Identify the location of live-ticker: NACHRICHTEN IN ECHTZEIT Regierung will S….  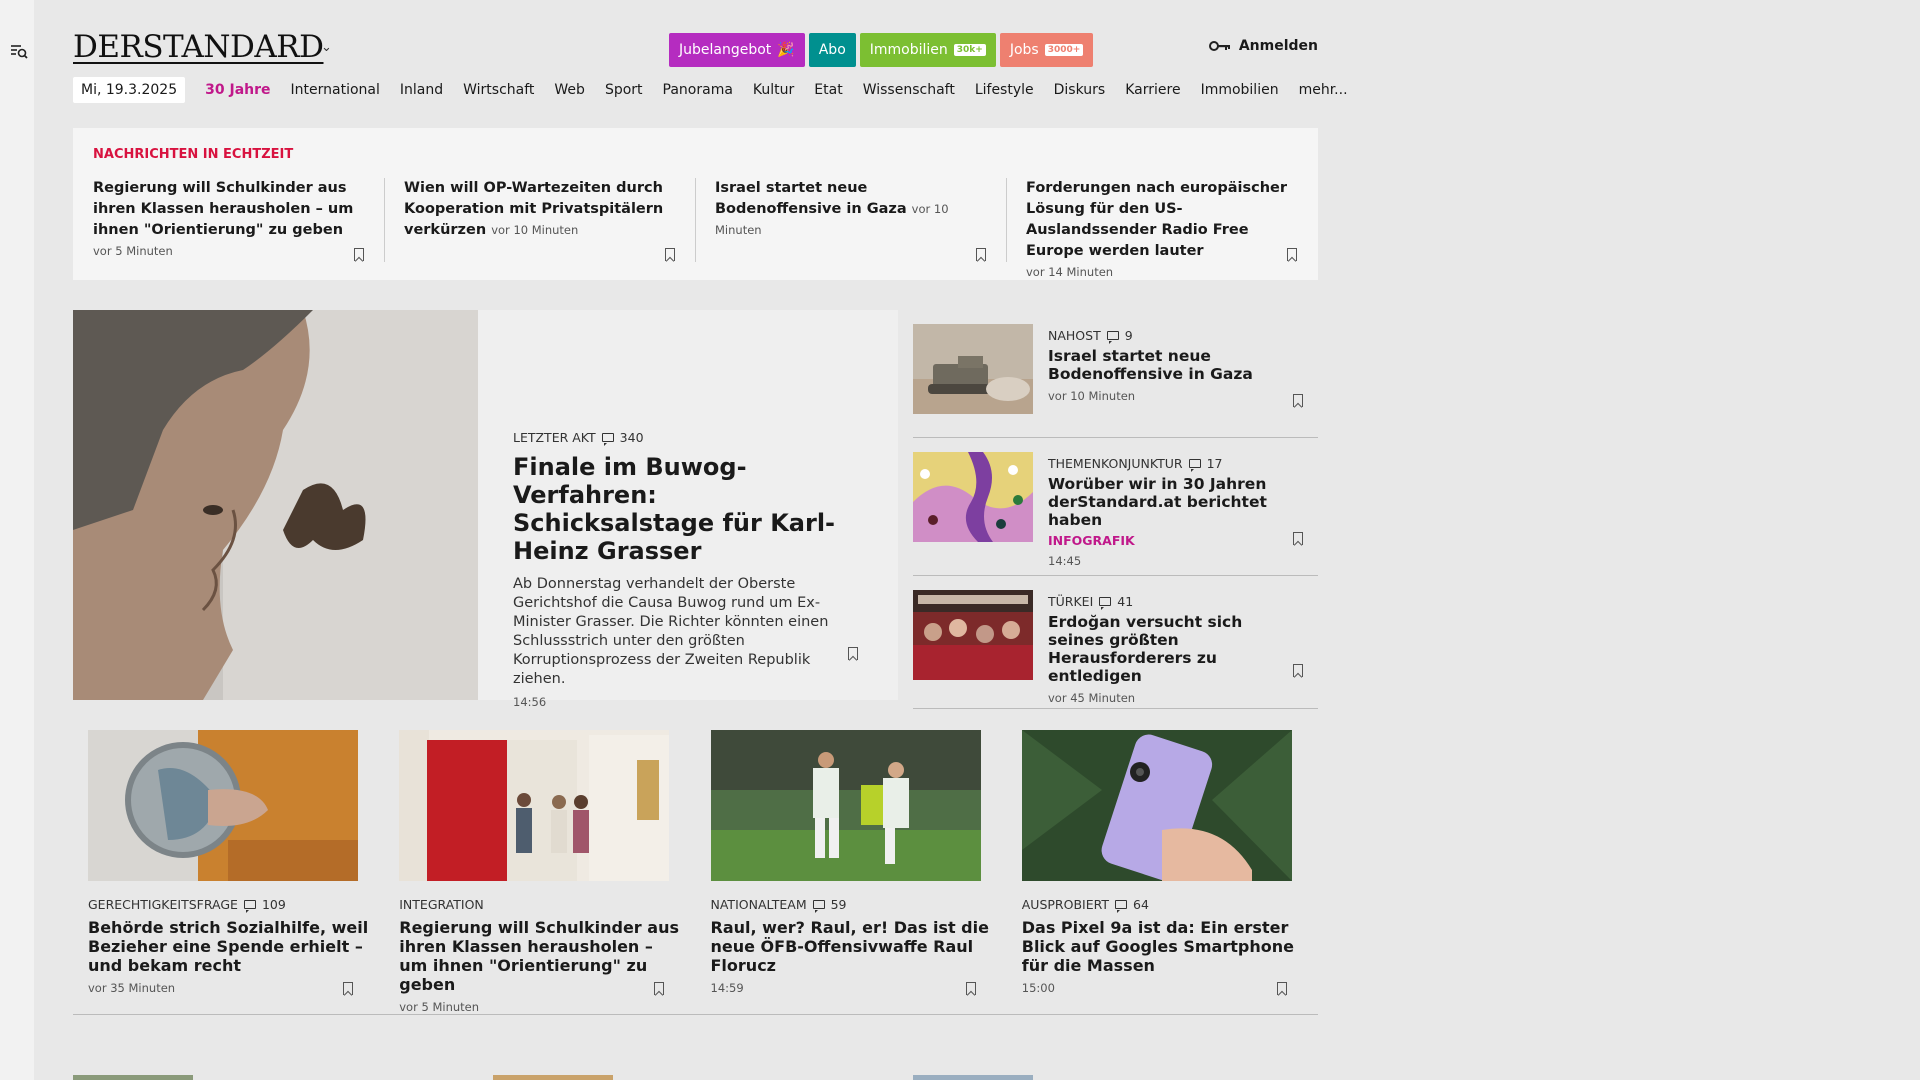
(695, 204).